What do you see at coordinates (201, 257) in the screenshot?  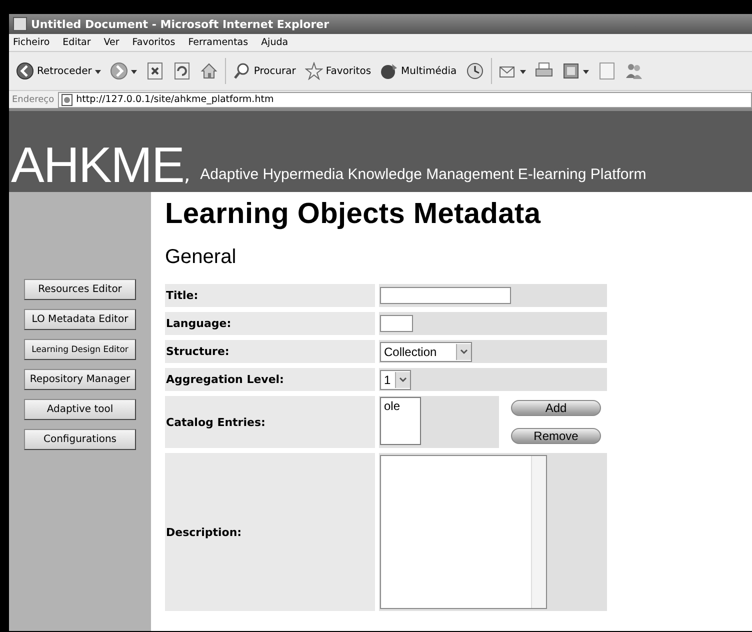 I see `section-heading: General` at bounding box center [201, 257].